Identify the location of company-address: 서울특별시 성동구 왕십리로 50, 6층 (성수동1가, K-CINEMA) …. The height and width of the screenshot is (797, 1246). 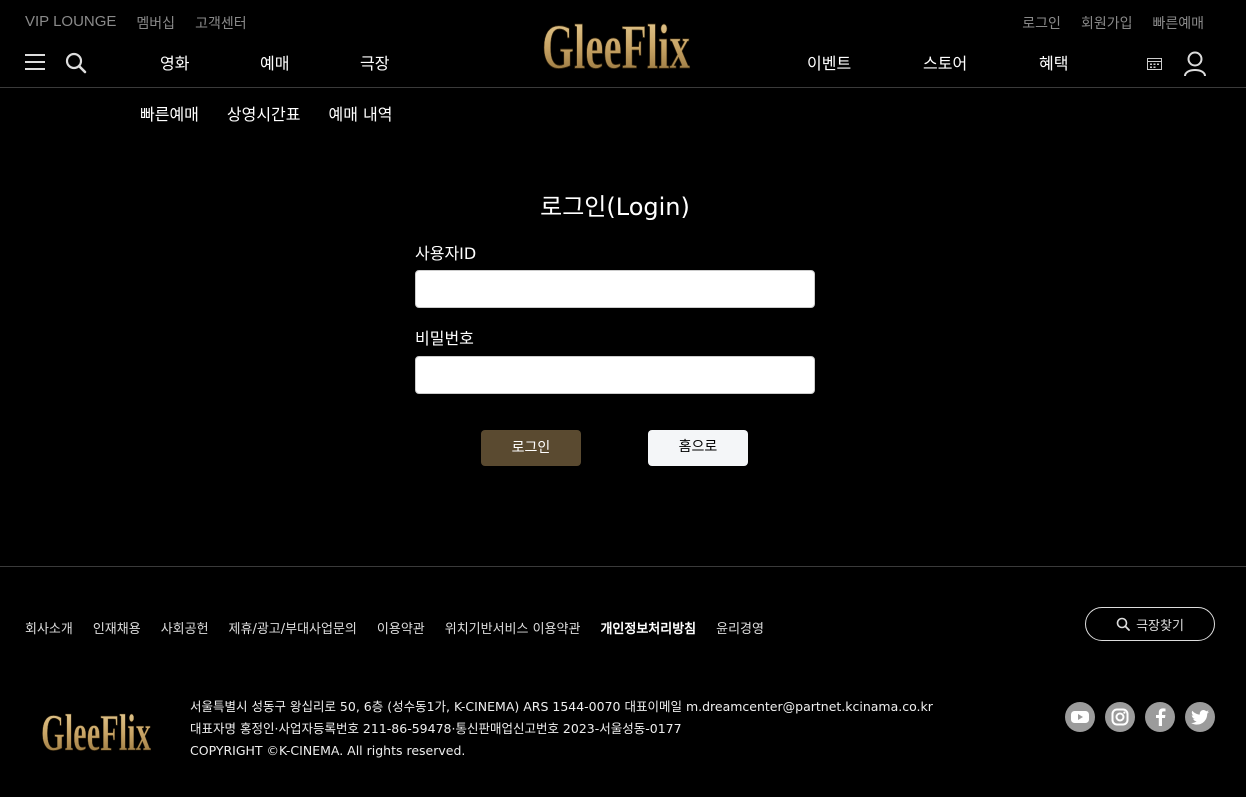
(561, 706).